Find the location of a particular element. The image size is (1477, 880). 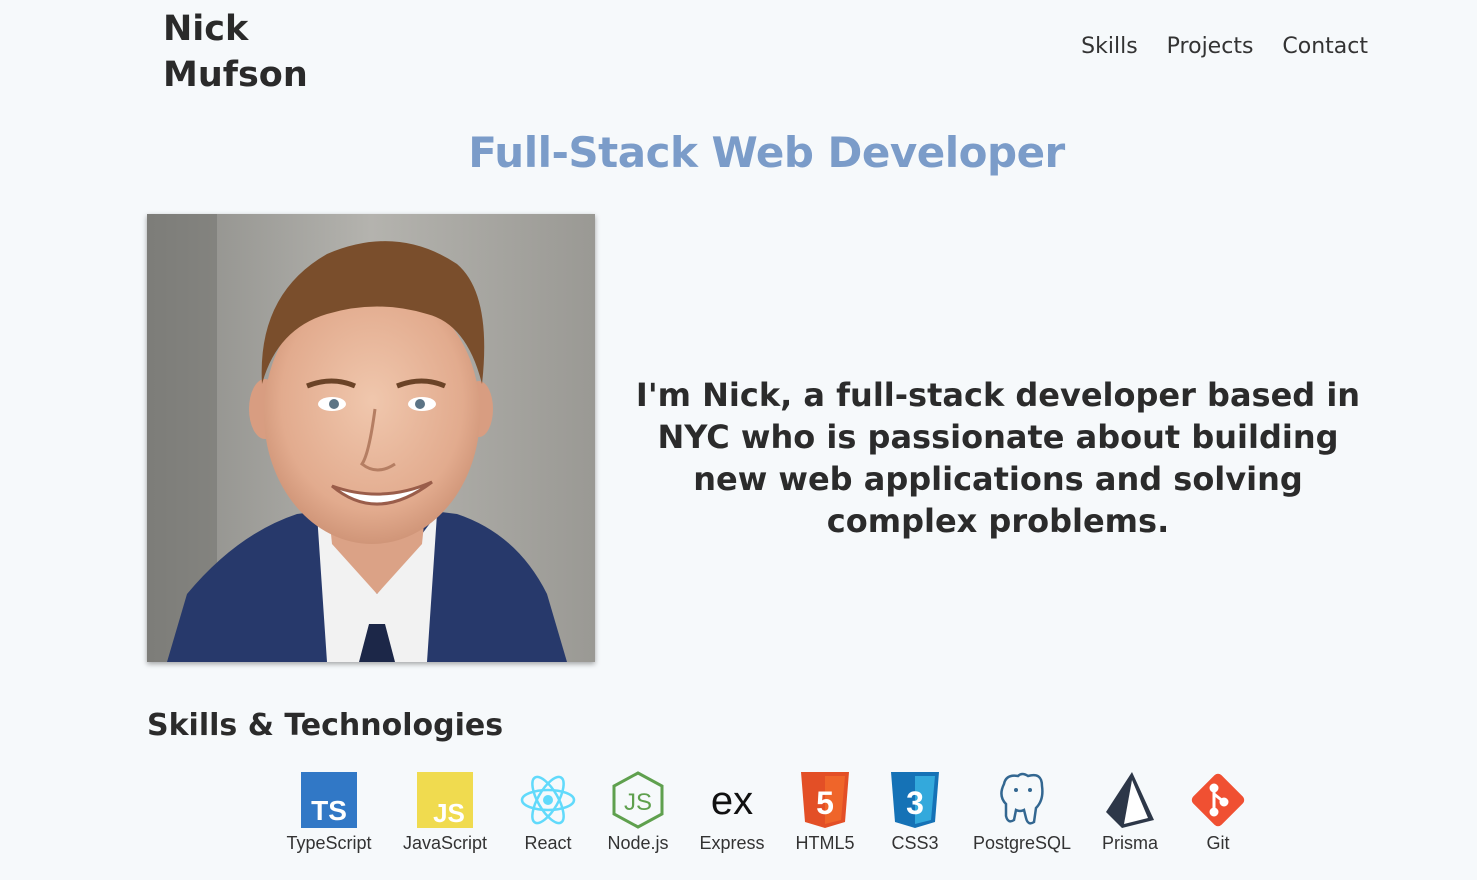

nav-link-projects: Projects is located at coordinates (1210, 46).